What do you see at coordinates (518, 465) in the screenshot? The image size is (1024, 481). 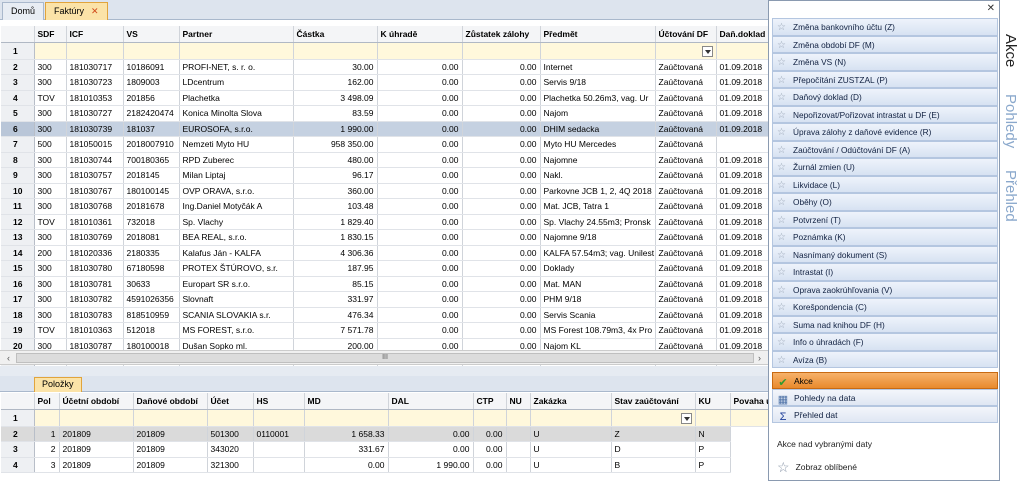 I see `cell-nu` at bounding box center [518, 465].